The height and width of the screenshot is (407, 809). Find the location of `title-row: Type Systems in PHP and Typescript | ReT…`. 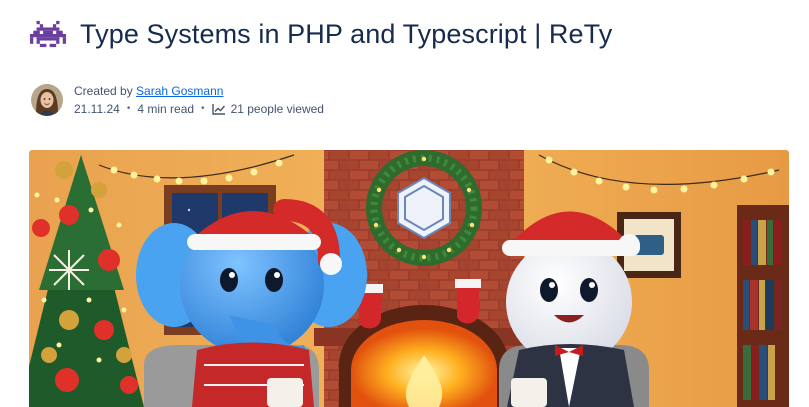

title-row: Type Systems in PHP and Typescript | ReT… is located at coordinates (321, 34).